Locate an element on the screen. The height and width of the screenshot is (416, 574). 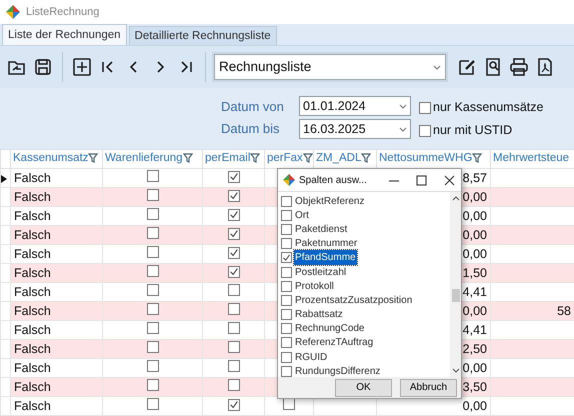
pdf-icon is located at coordinates (545, 67).